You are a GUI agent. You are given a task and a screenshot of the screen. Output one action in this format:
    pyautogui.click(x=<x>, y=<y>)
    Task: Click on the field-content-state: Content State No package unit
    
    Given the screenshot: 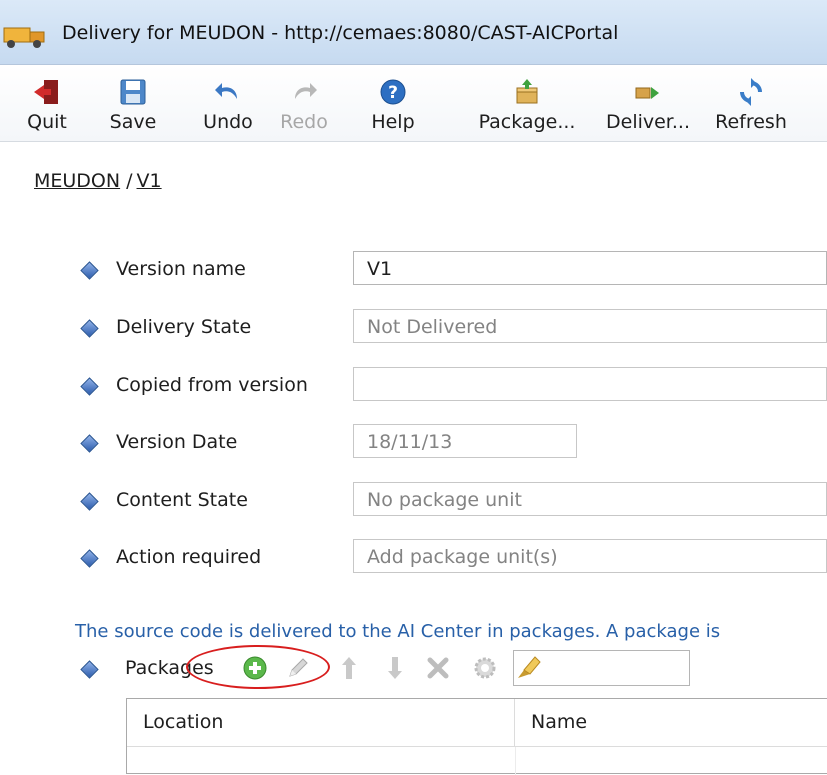 What is the action you would take?
    pyautogui.click(x=453, y=502)
    